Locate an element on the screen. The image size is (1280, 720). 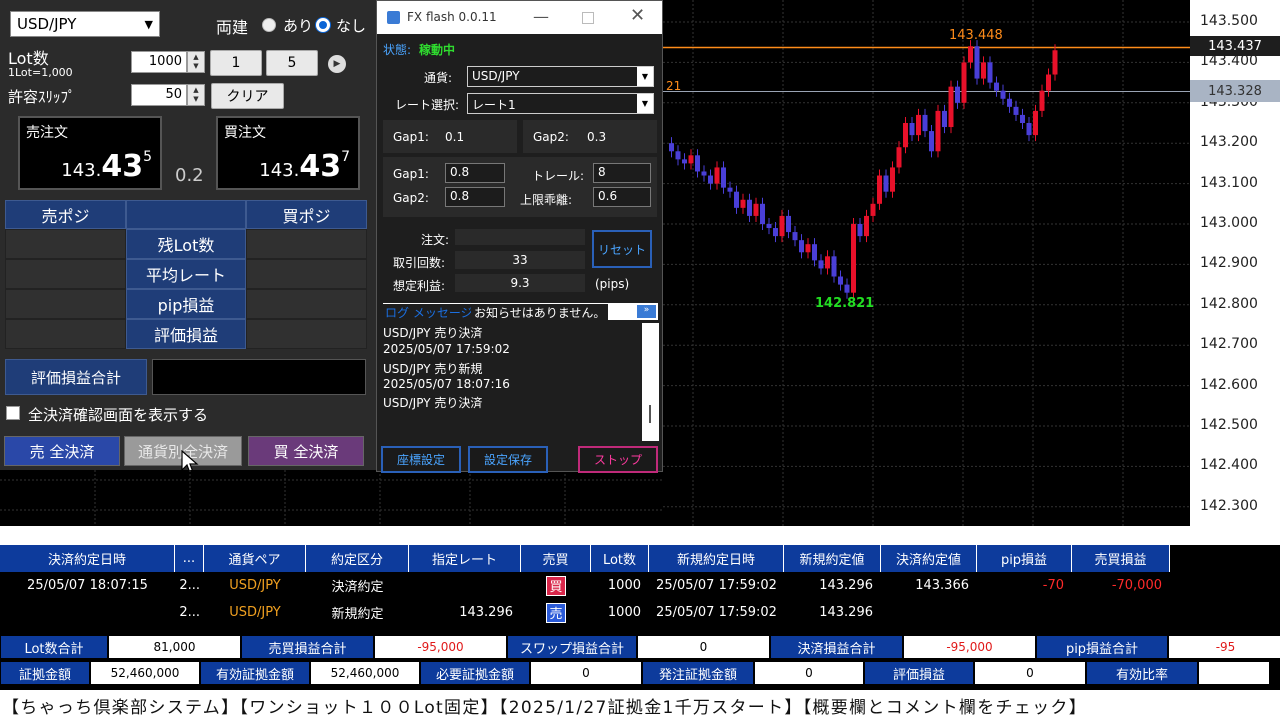
status-value: 稼動中 is located at coordinates (437, 50).